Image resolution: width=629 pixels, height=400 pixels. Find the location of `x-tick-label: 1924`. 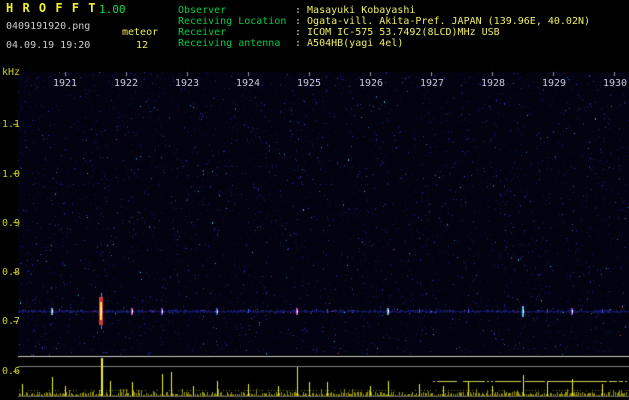

x-tick-label: 1924 is located at coordinates (248, 83).